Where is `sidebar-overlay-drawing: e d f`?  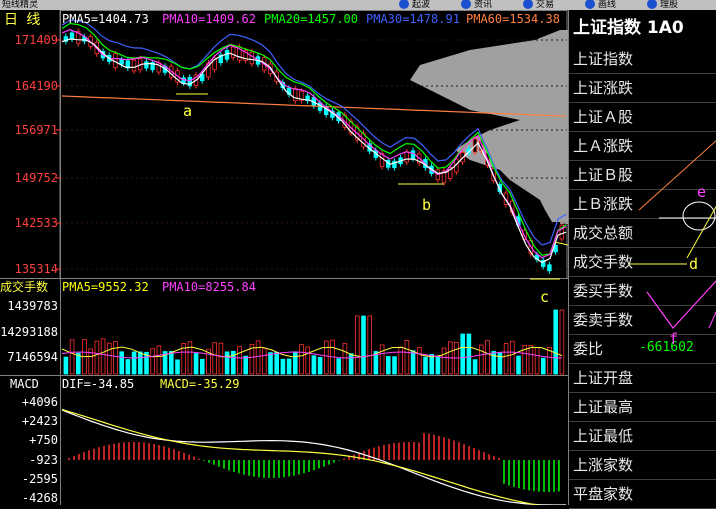
sidebar-overlay-drawing: e d f is located at coordinates (672, 244).